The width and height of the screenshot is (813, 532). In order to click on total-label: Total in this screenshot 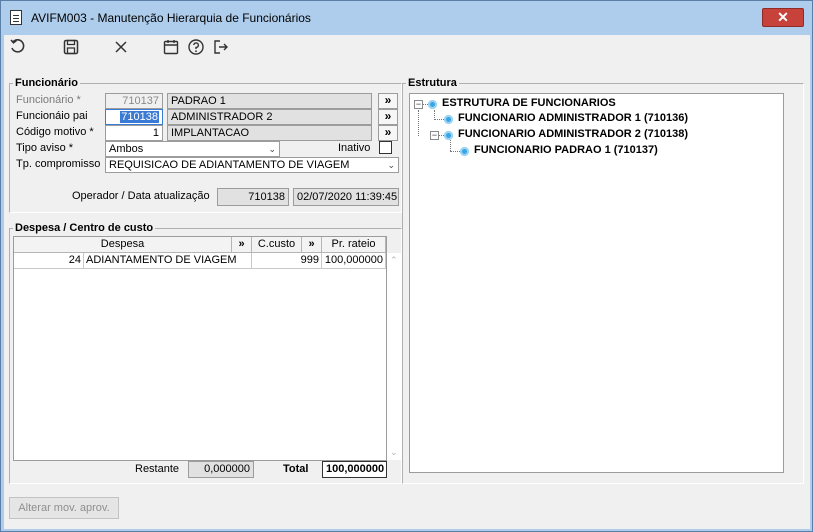, I will do `click(296, 469)`.